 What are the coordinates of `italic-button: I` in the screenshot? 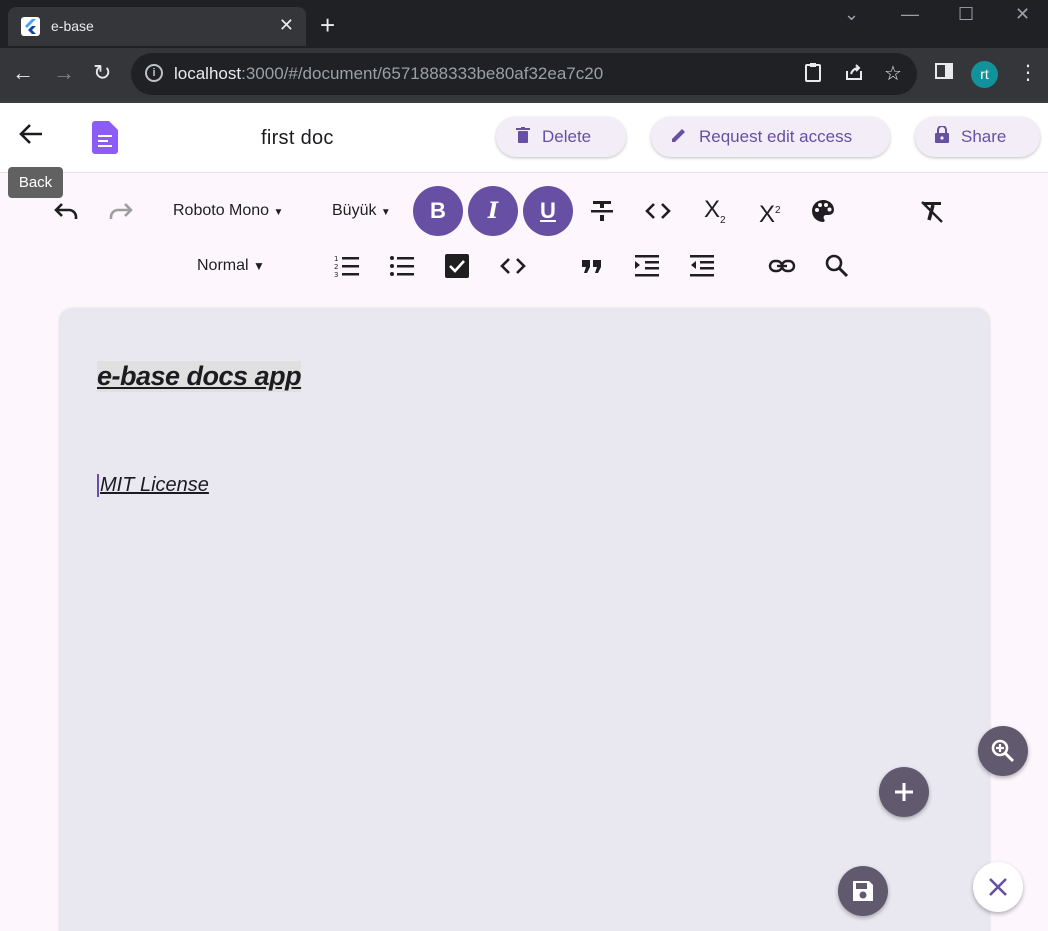 It's located at (493, 211).